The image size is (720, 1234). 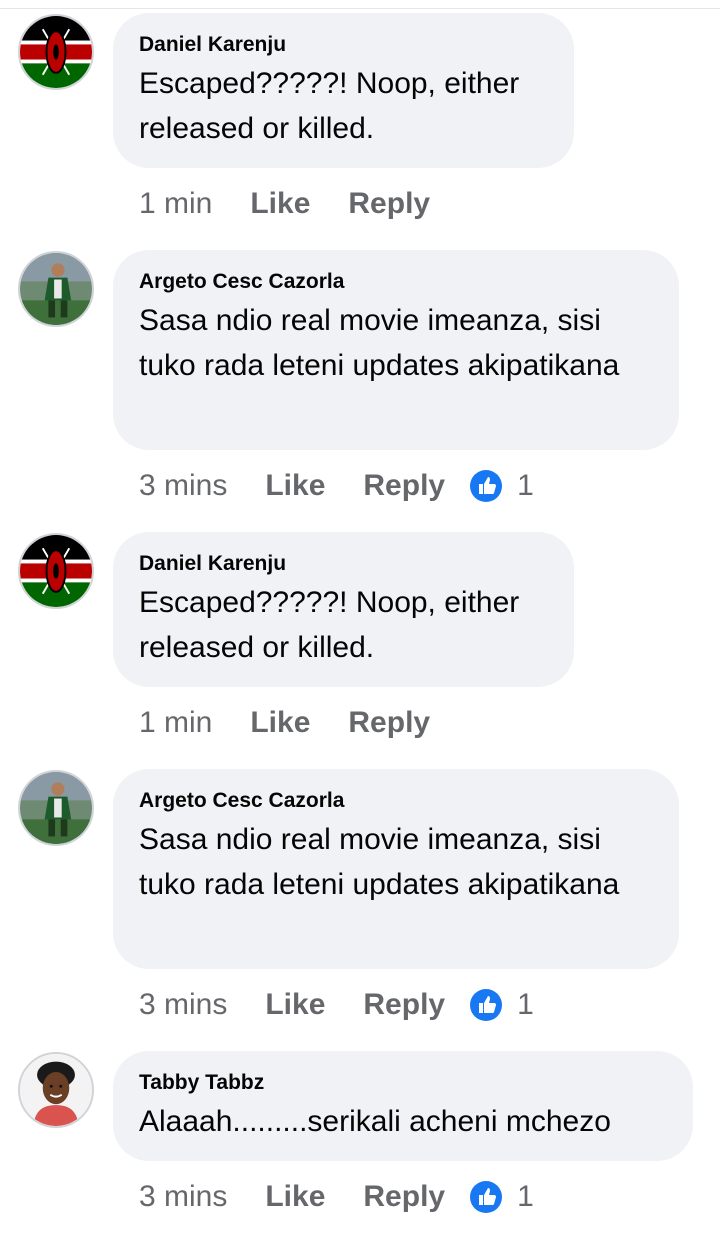 I want to click on comment-text: Alaaah.........serikali acheni mchezo, so click(x=375, y=1121).